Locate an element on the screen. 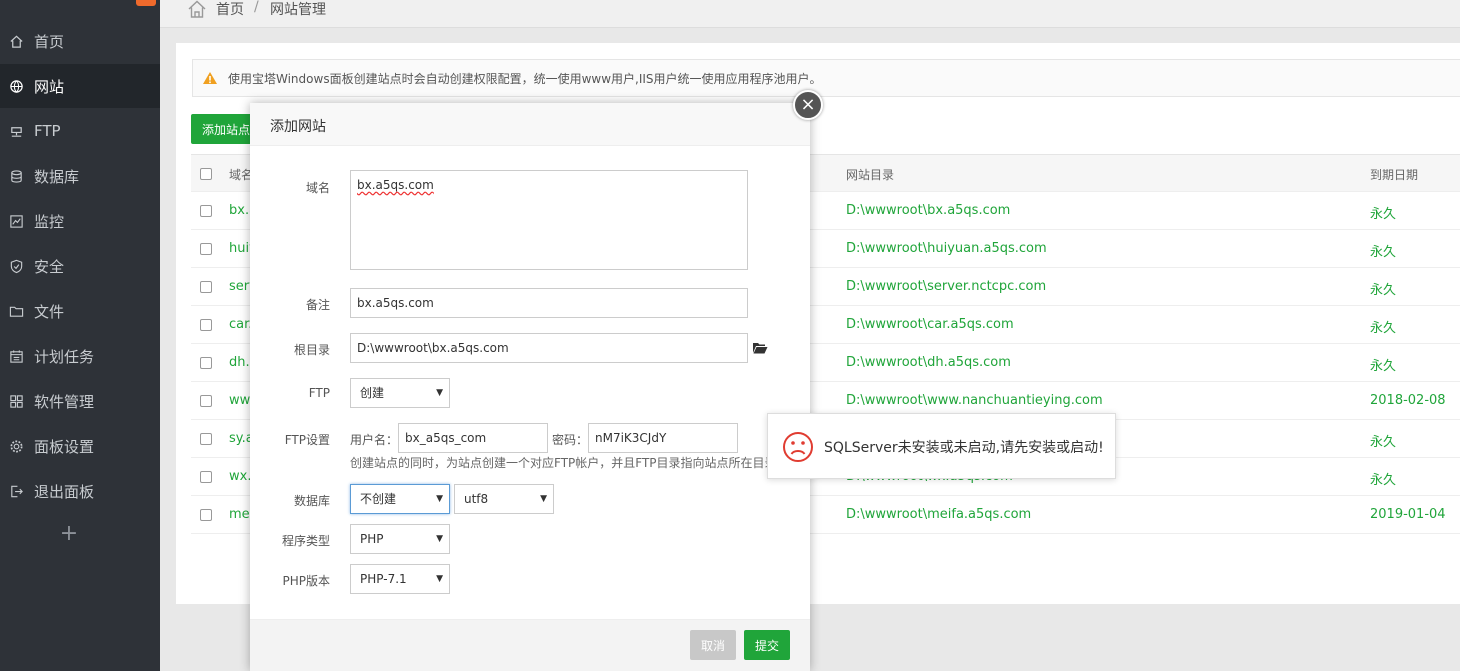  sidebar-item-website: 网站 is located at coordinates (80, 86).